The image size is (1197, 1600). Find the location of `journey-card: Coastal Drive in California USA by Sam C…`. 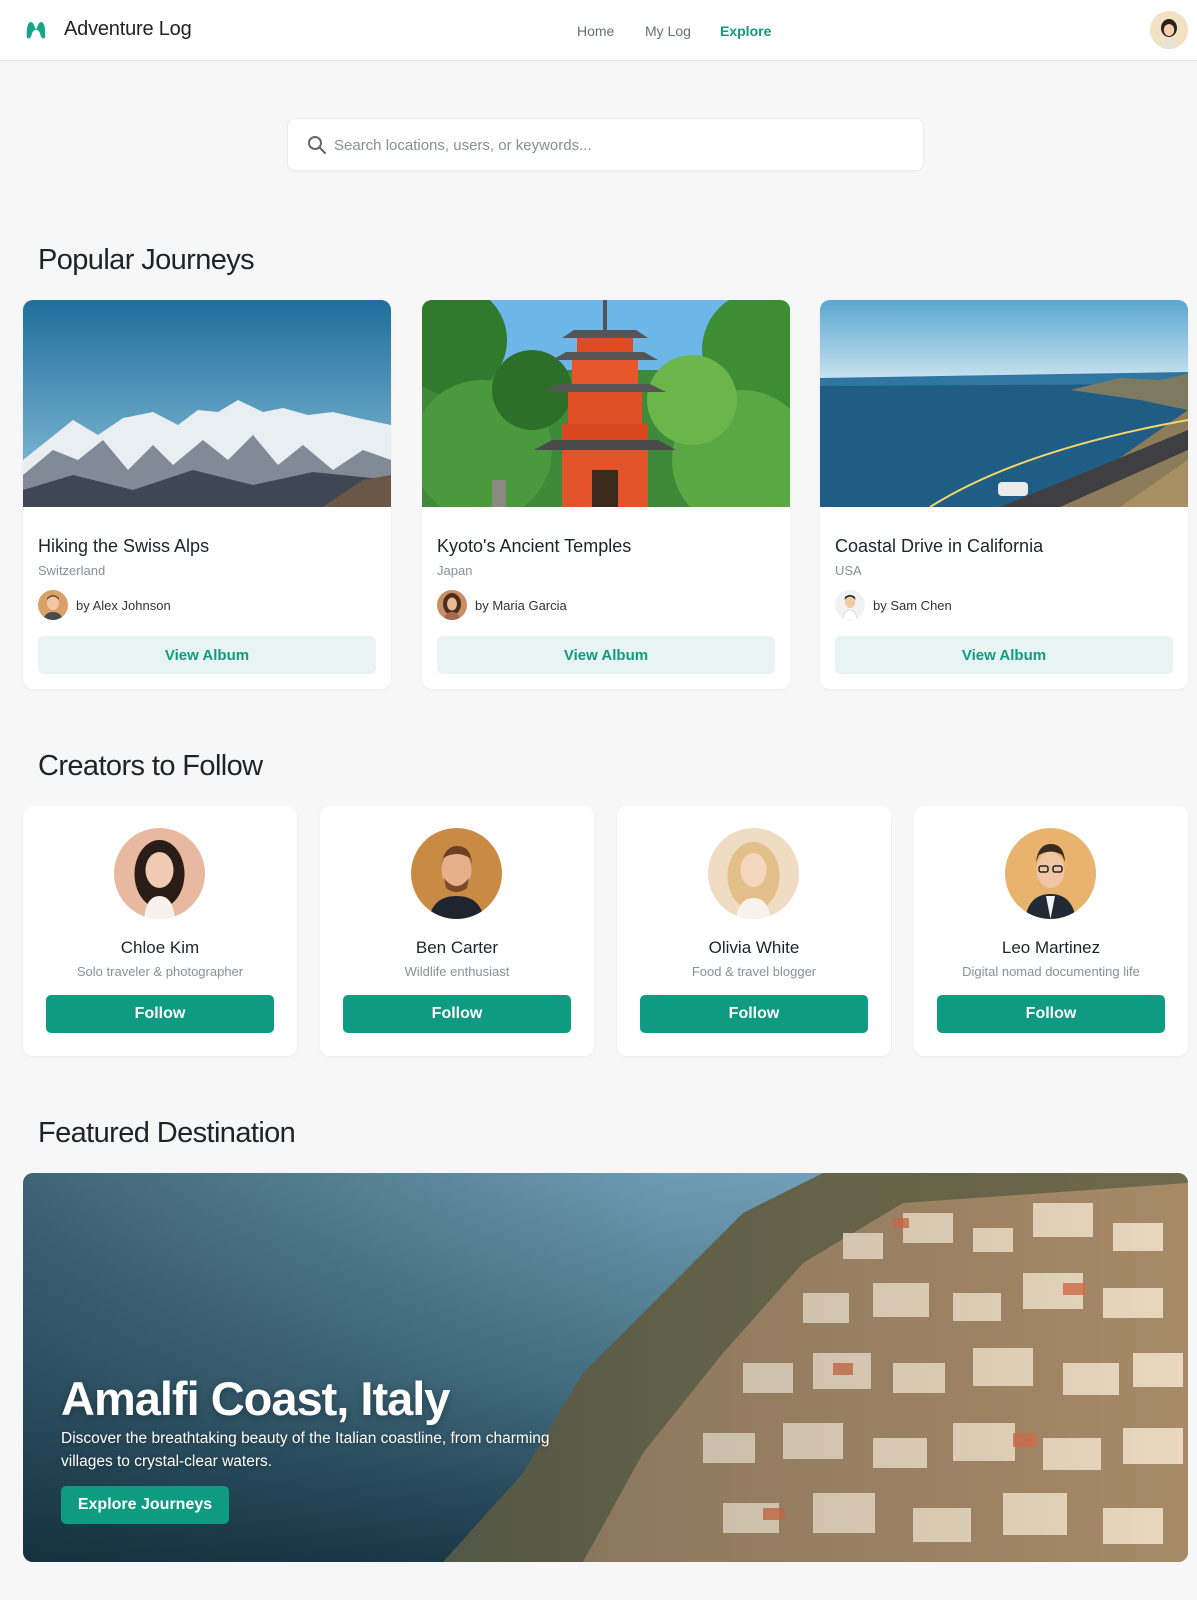

journey-card: Coastal Drive in California USA by Sam C… is located at coordinates (1004, 494).